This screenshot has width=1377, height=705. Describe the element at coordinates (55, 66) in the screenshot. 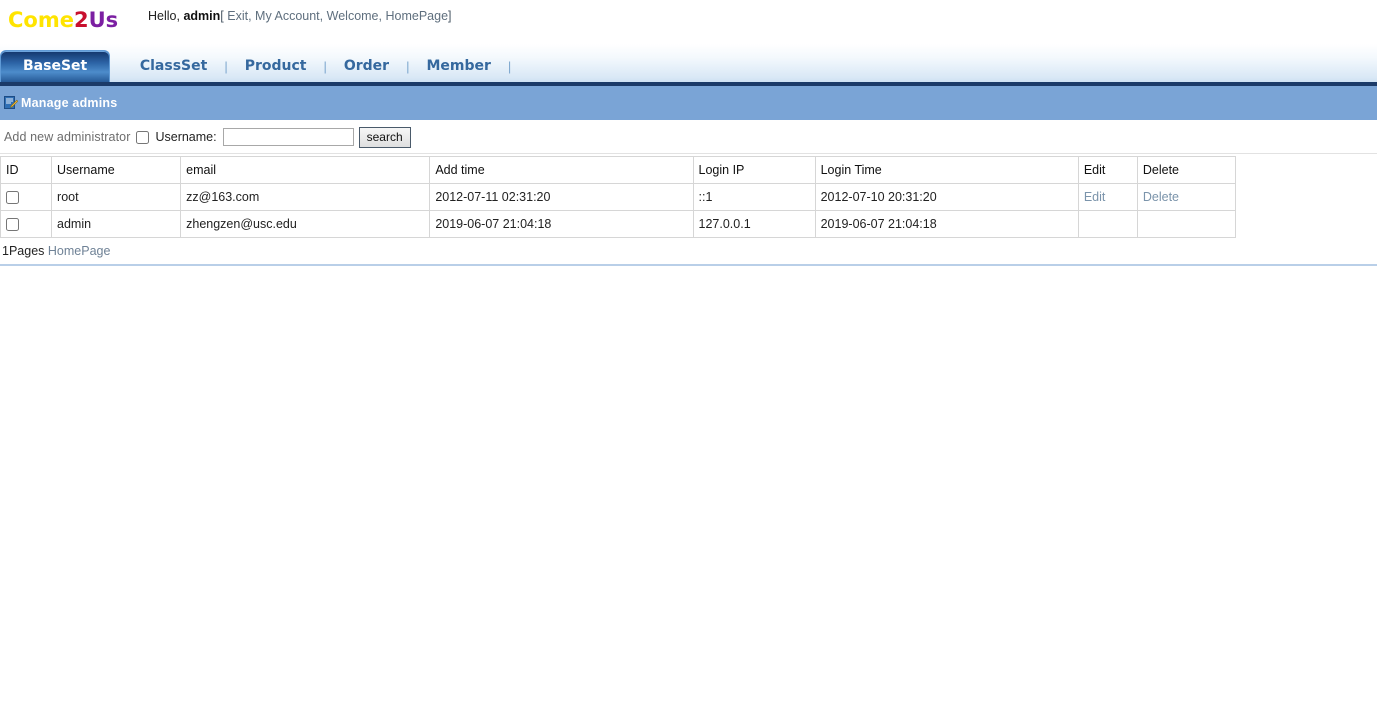

I see `tab-baseset: BaseSet` at that location.